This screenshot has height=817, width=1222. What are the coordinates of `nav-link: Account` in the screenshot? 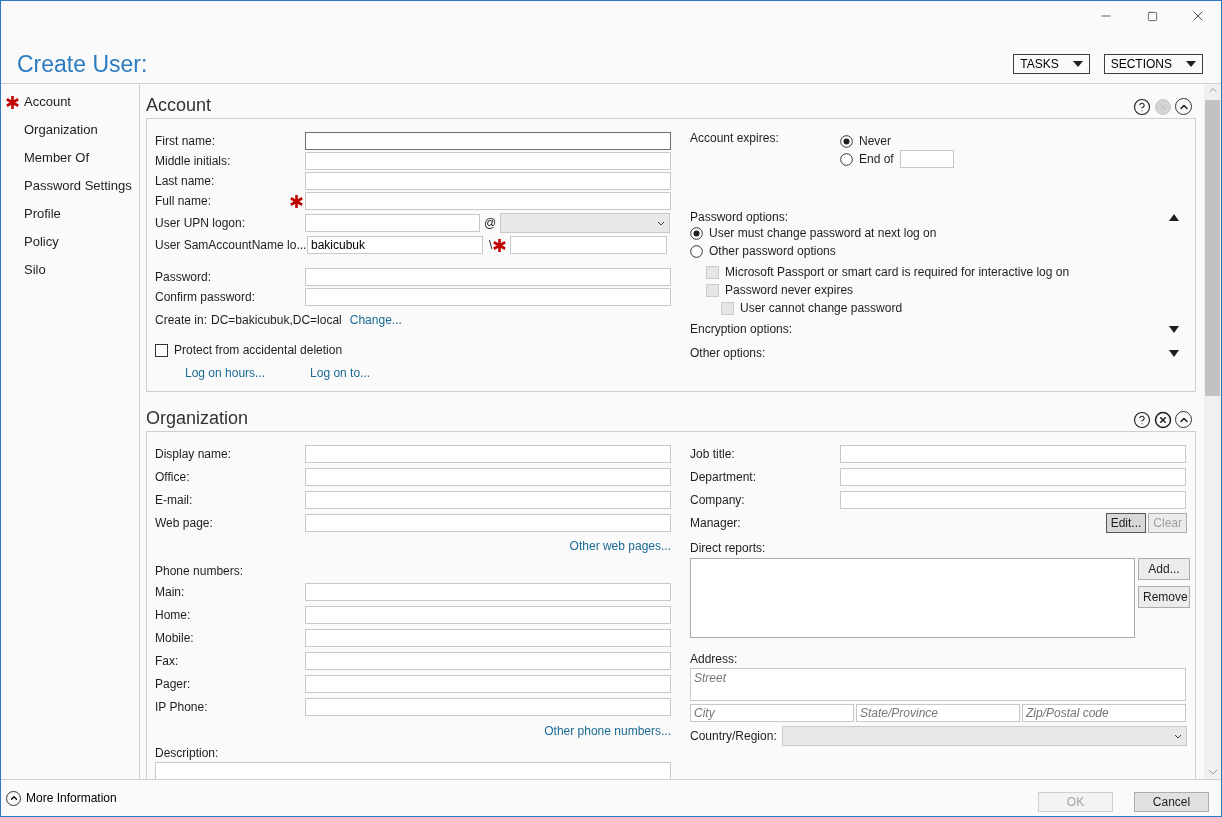 It's located at (47, 101).